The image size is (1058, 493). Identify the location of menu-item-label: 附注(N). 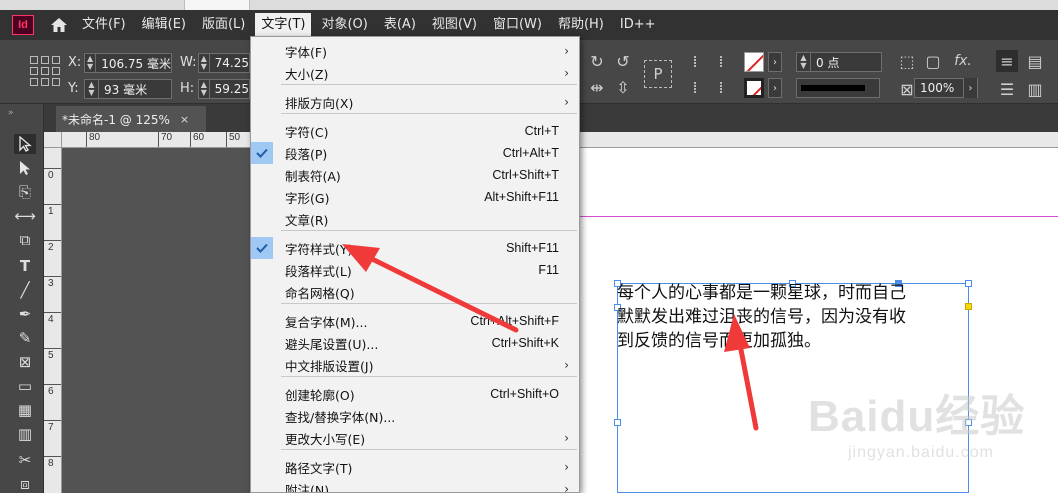
(307, 487).